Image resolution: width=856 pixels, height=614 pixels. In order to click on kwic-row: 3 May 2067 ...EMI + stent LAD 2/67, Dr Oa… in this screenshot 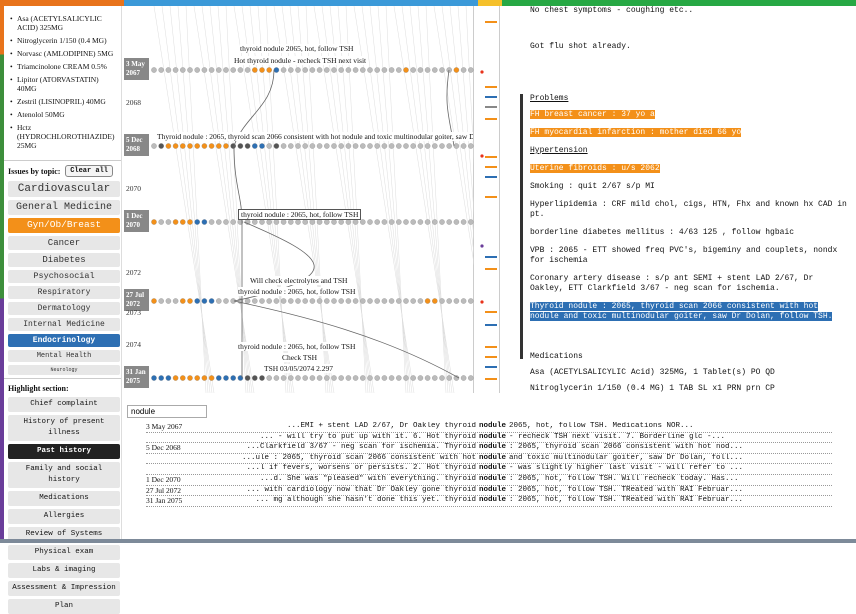, I will do `click(489, 427)`.